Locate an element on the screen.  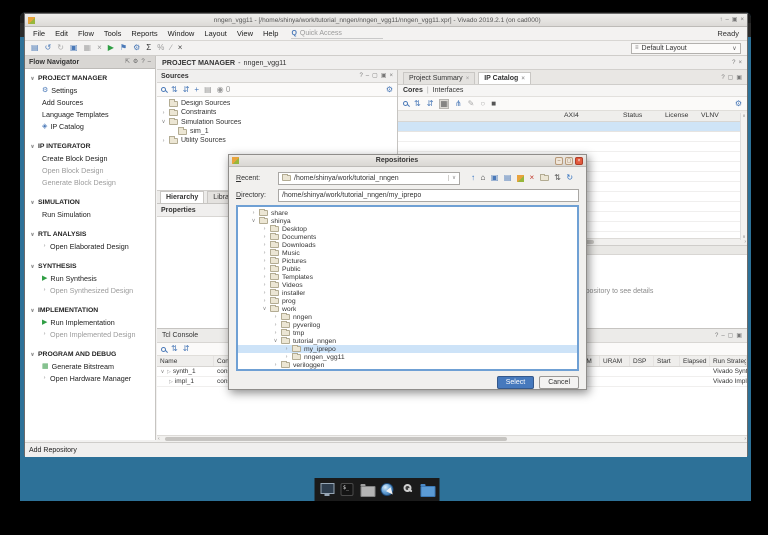
fnav-section-ip-integrator: ∨ IP INTEGRATOR is located at coordinates (90, 146).